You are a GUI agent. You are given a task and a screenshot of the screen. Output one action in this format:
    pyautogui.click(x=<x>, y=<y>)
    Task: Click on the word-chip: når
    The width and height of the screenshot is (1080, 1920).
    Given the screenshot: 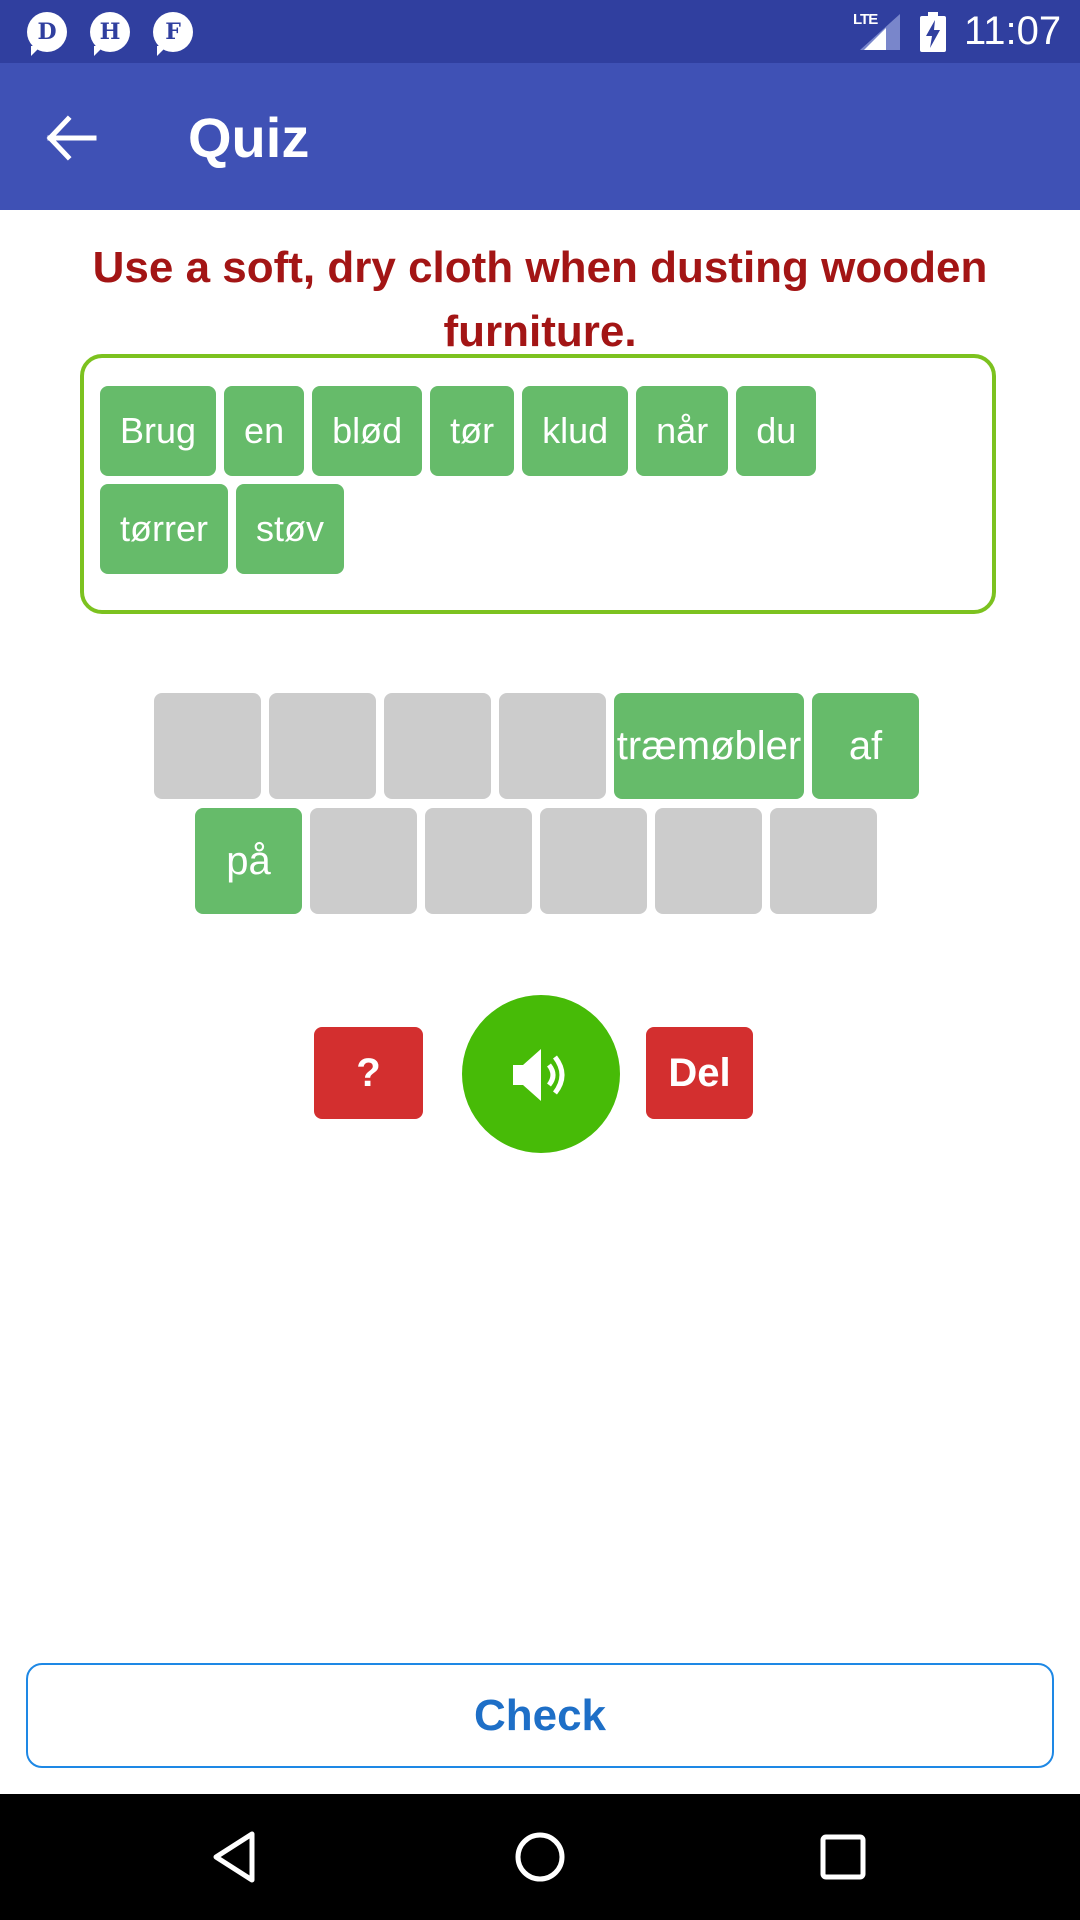 What is the action you would take?
    pyautogui.click(x=682, y=431)
    